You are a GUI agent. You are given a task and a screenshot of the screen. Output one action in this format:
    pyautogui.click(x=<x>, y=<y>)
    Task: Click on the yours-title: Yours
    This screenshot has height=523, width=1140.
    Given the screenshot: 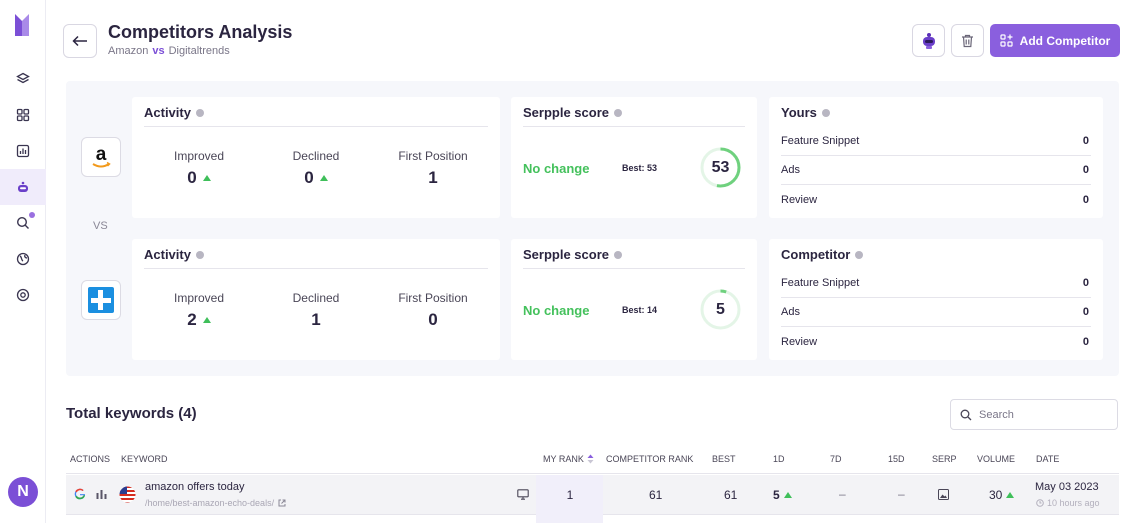 What is the action you would take?
    pyautogui.click(x=805, y=112)
    